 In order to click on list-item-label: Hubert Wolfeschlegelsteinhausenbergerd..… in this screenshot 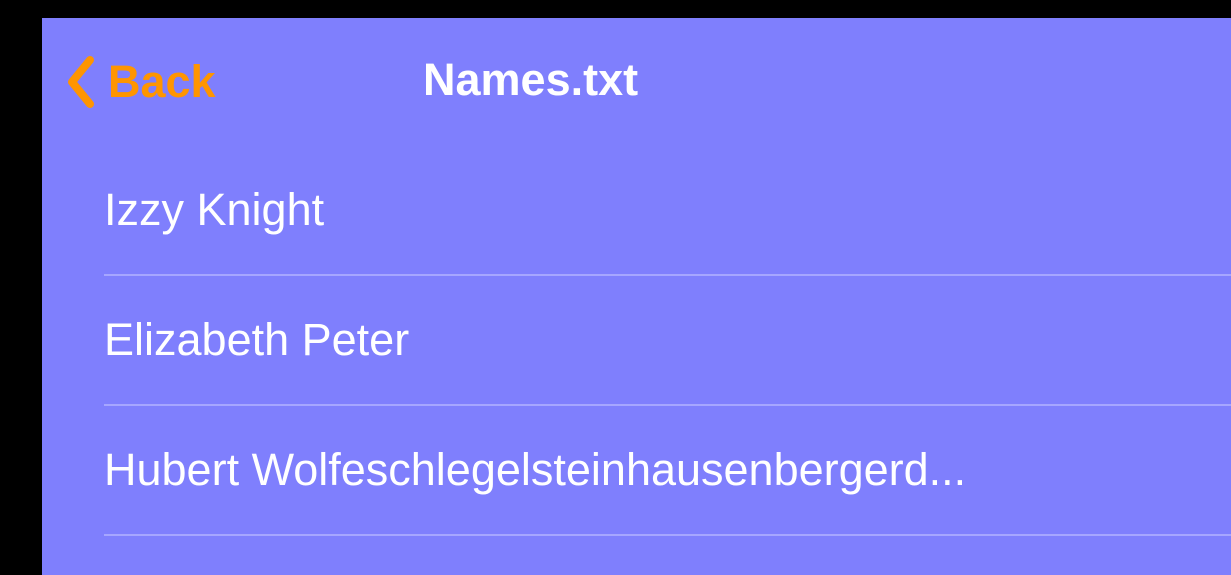, I will do `click(535, 469)`.